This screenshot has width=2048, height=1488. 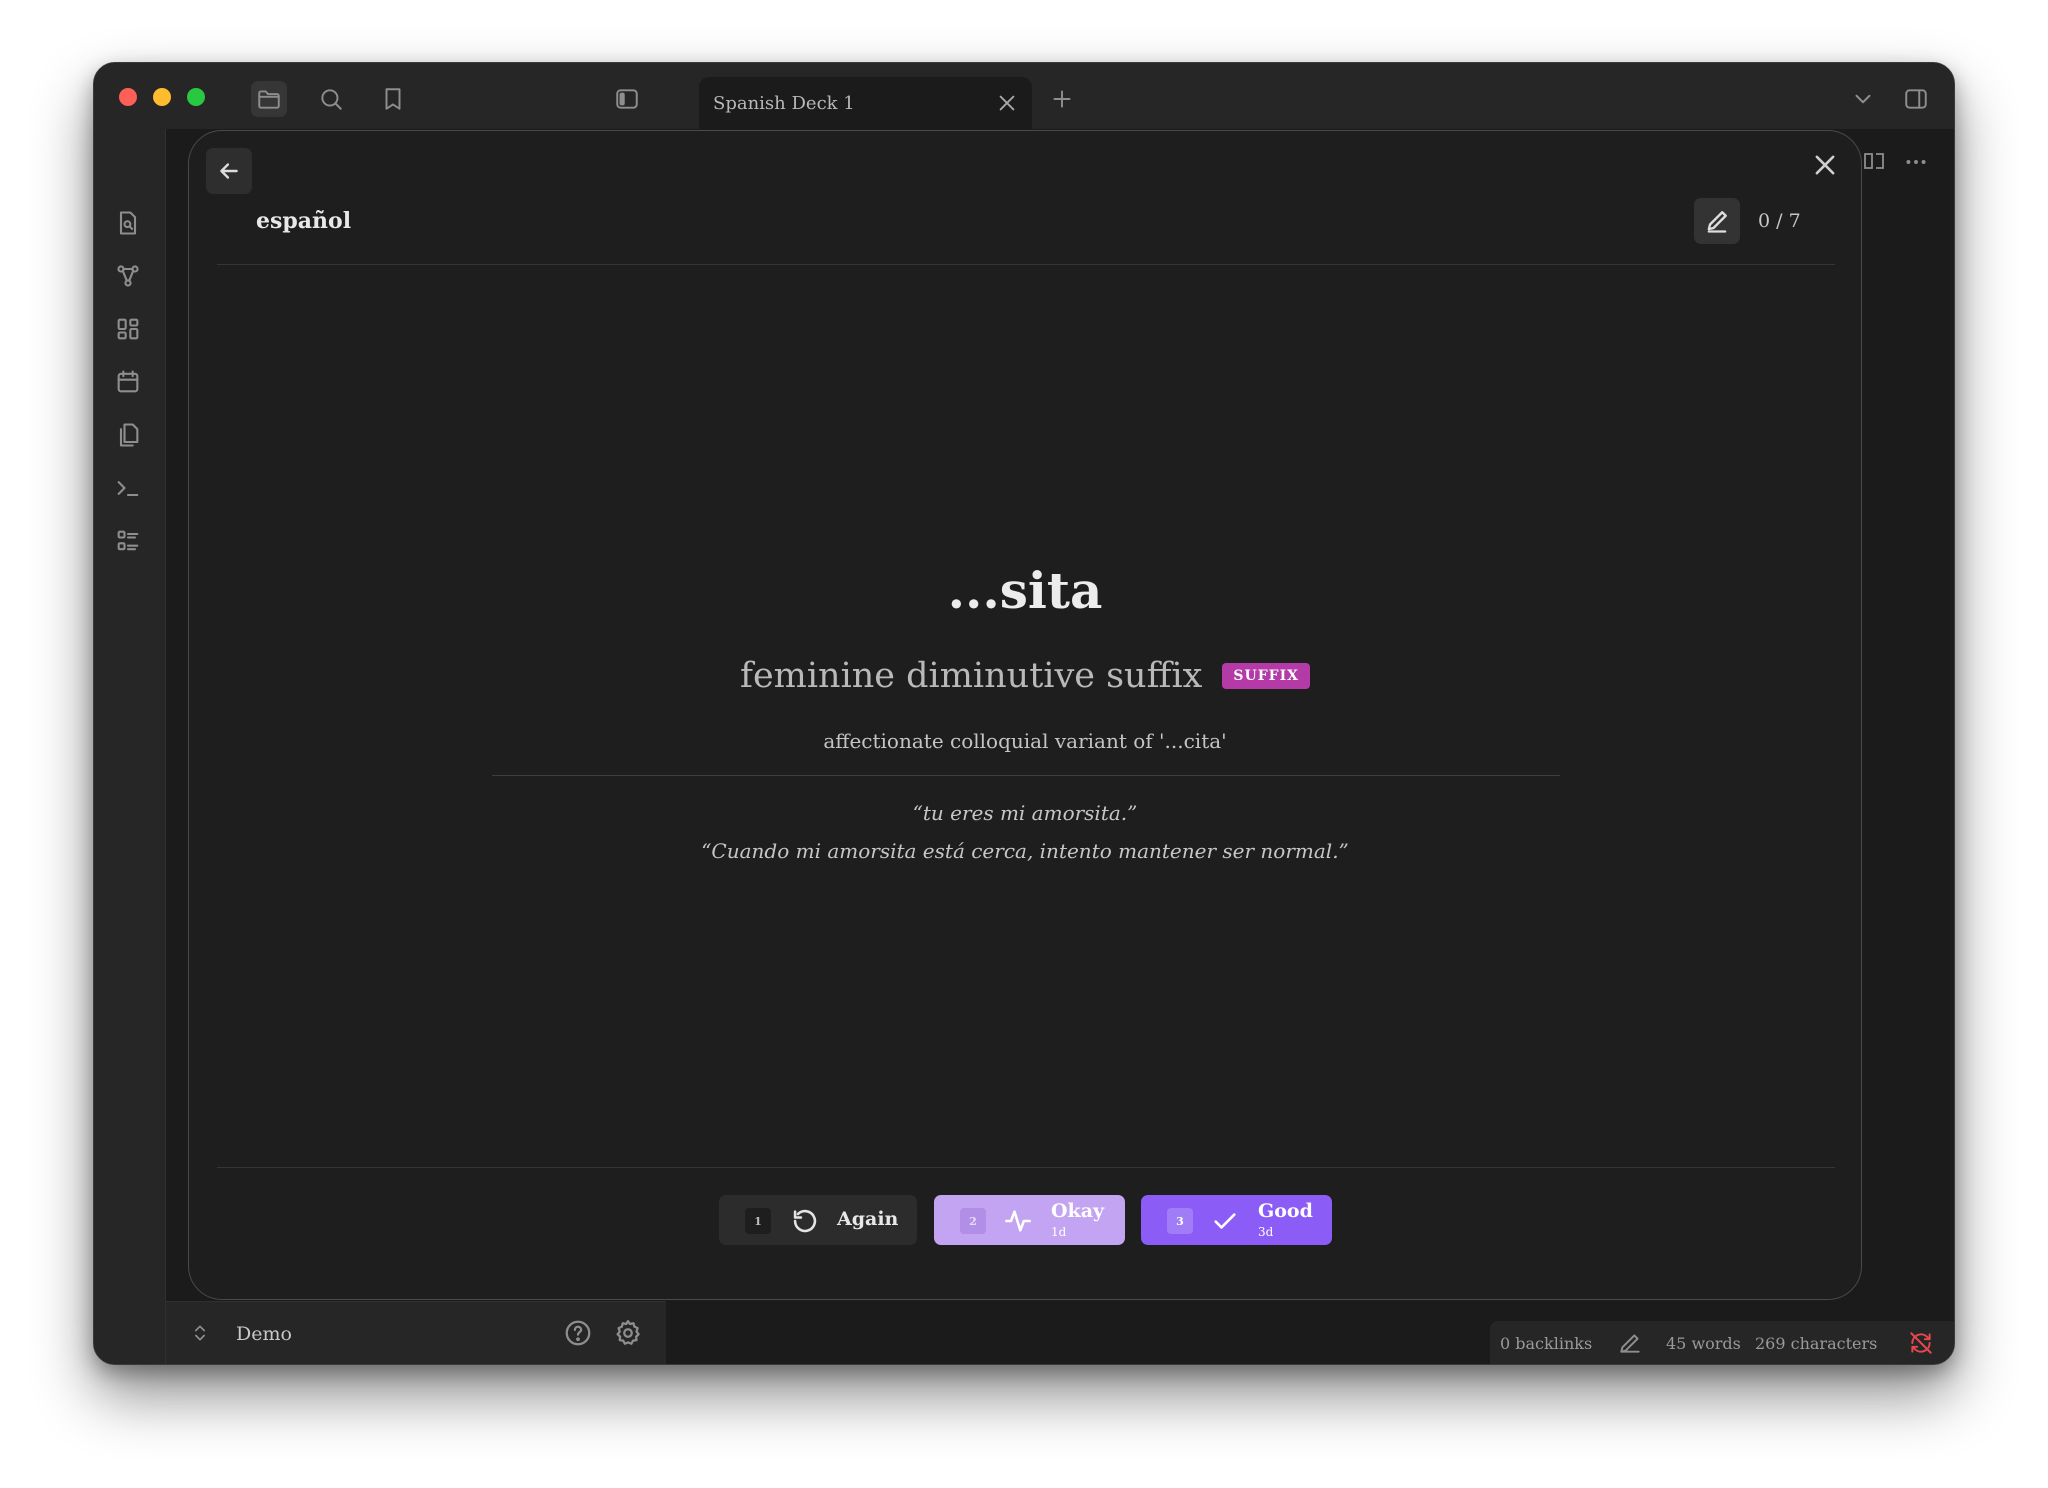 I want to click on pencil-icon, so click(x=1717, y=222).